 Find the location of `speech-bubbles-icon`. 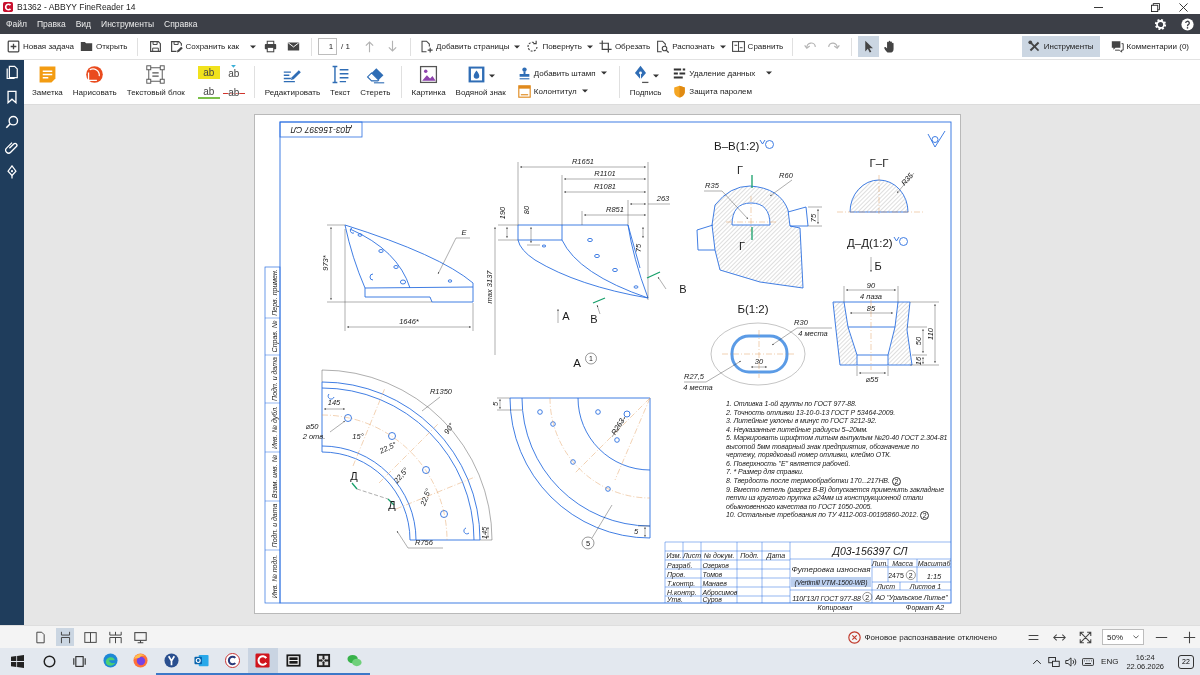

speech-bubbles-icon is located at coordinates (1117, 46).